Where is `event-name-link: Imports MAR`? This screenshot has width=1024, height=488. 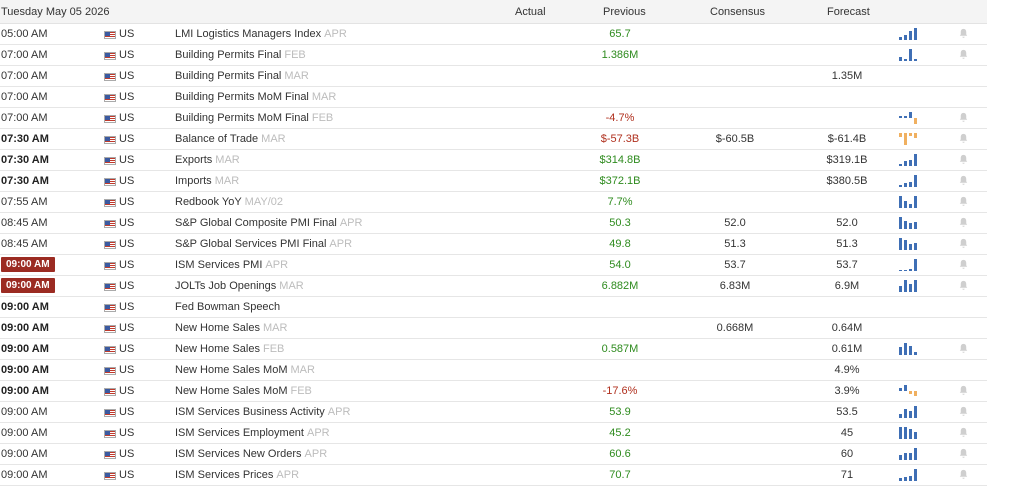 event-name-link: Imports MAR is located at coordinates (207, 181).